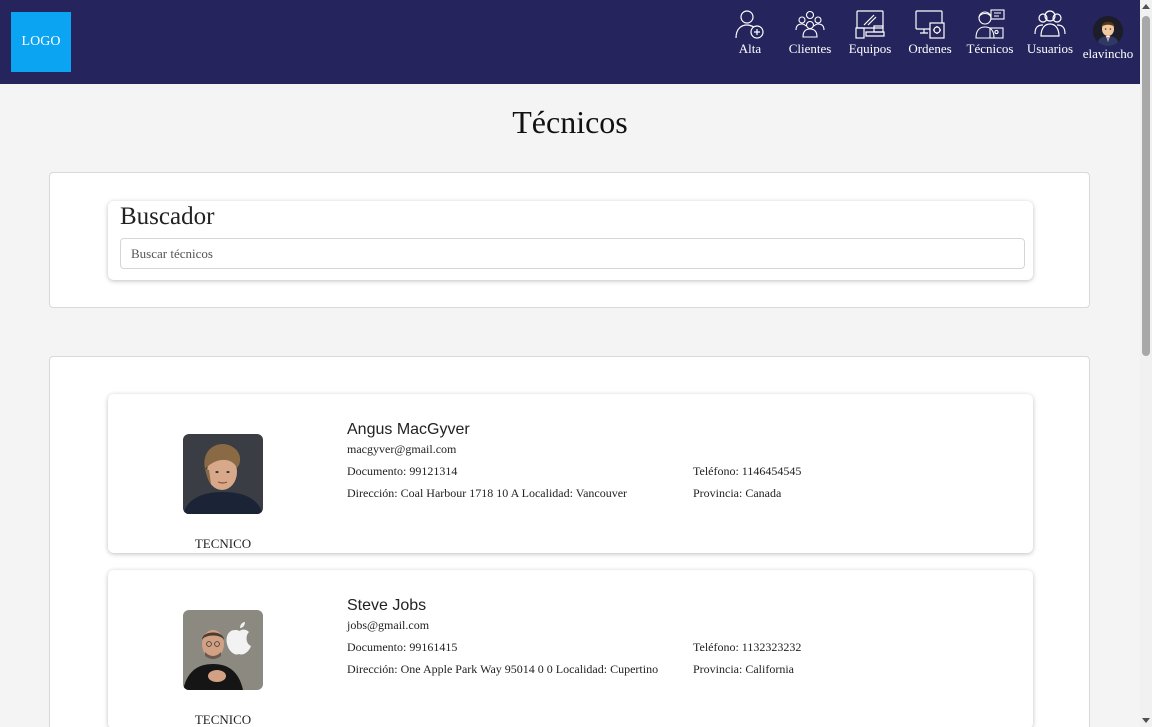  What do you see at coordinates (810, 48) in the screenshot?
I see `nav-label-clientes: Clientes` at bounding box center [810, 48].